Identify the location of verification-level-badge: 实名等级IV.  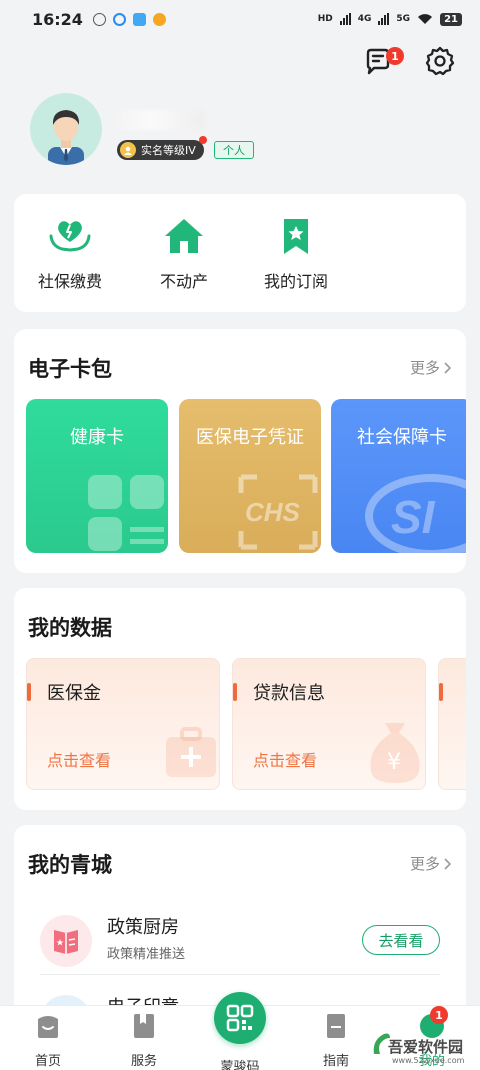
(160, 150).